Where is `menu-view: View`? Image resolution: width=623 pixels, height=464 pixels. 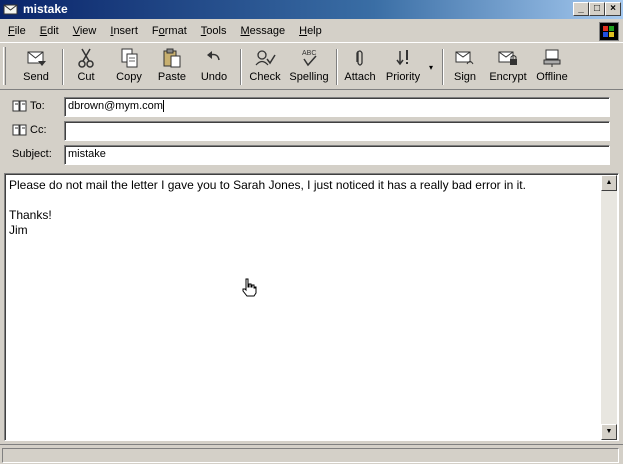
menu-view: View is located at coordinates (85, 31).